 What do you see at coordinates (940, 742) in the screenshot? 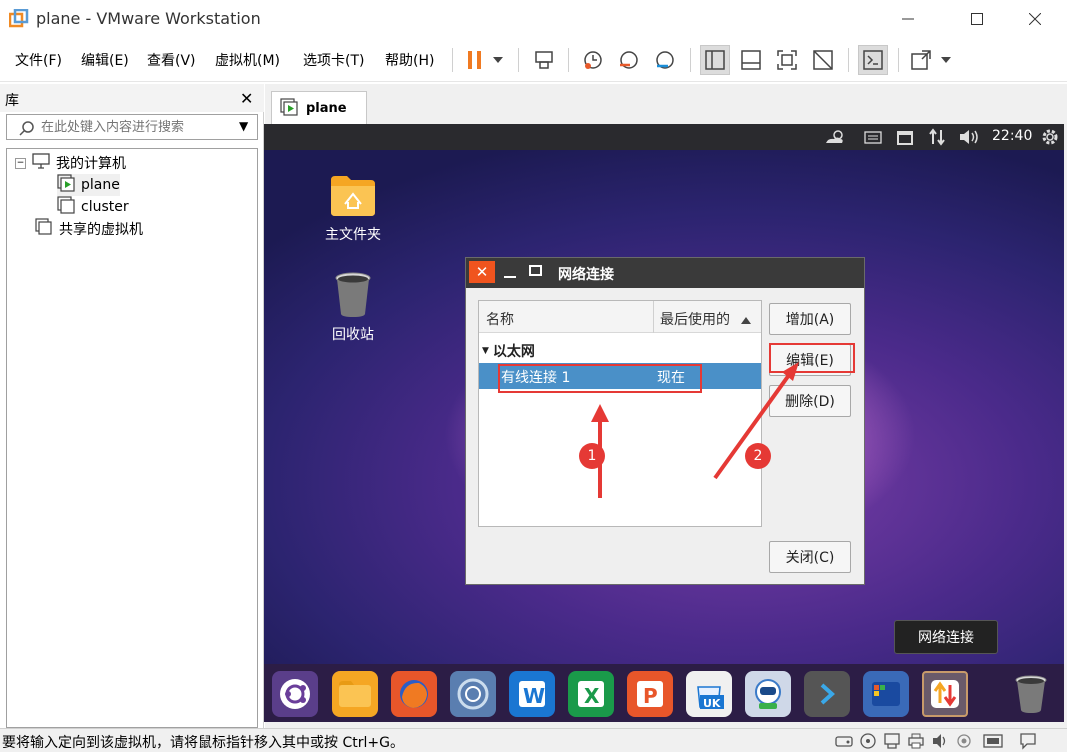
I see `sound-card-icon` at bounding box center [940, 742].